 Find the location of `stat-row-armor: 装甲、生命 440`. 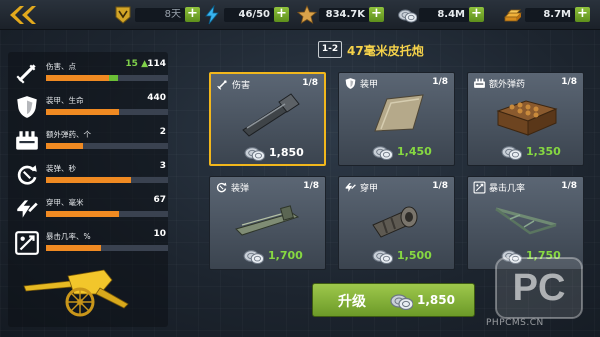

stat-row-armor: 装甲、生命 440 is located at coordinates (92, 107).